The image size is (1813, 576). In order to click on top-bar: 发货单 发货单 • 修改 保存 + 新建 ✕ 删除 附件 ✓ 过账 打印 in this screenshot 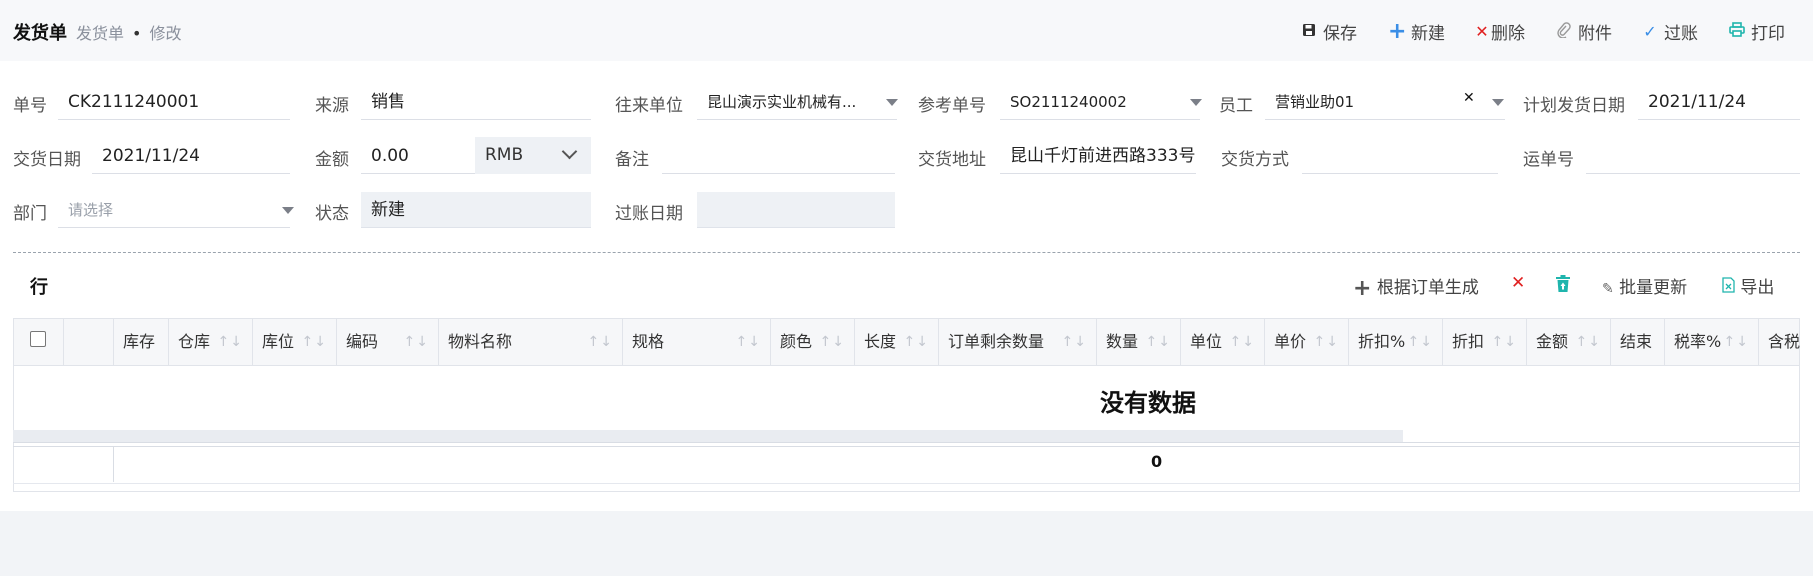, I will do `click(906, 30)`.